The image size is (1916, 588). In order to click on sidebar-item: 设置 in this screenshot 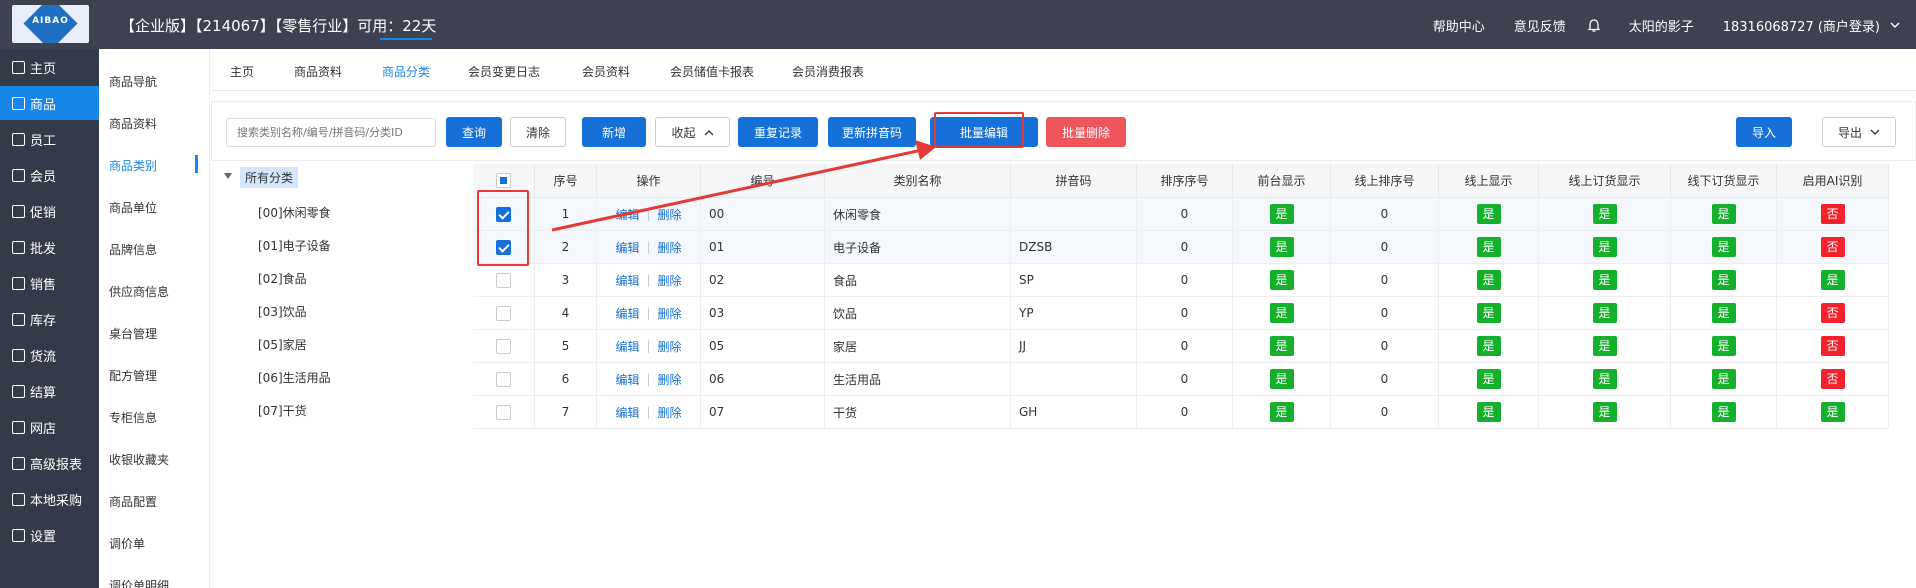, I will do `click(49, 535)`.